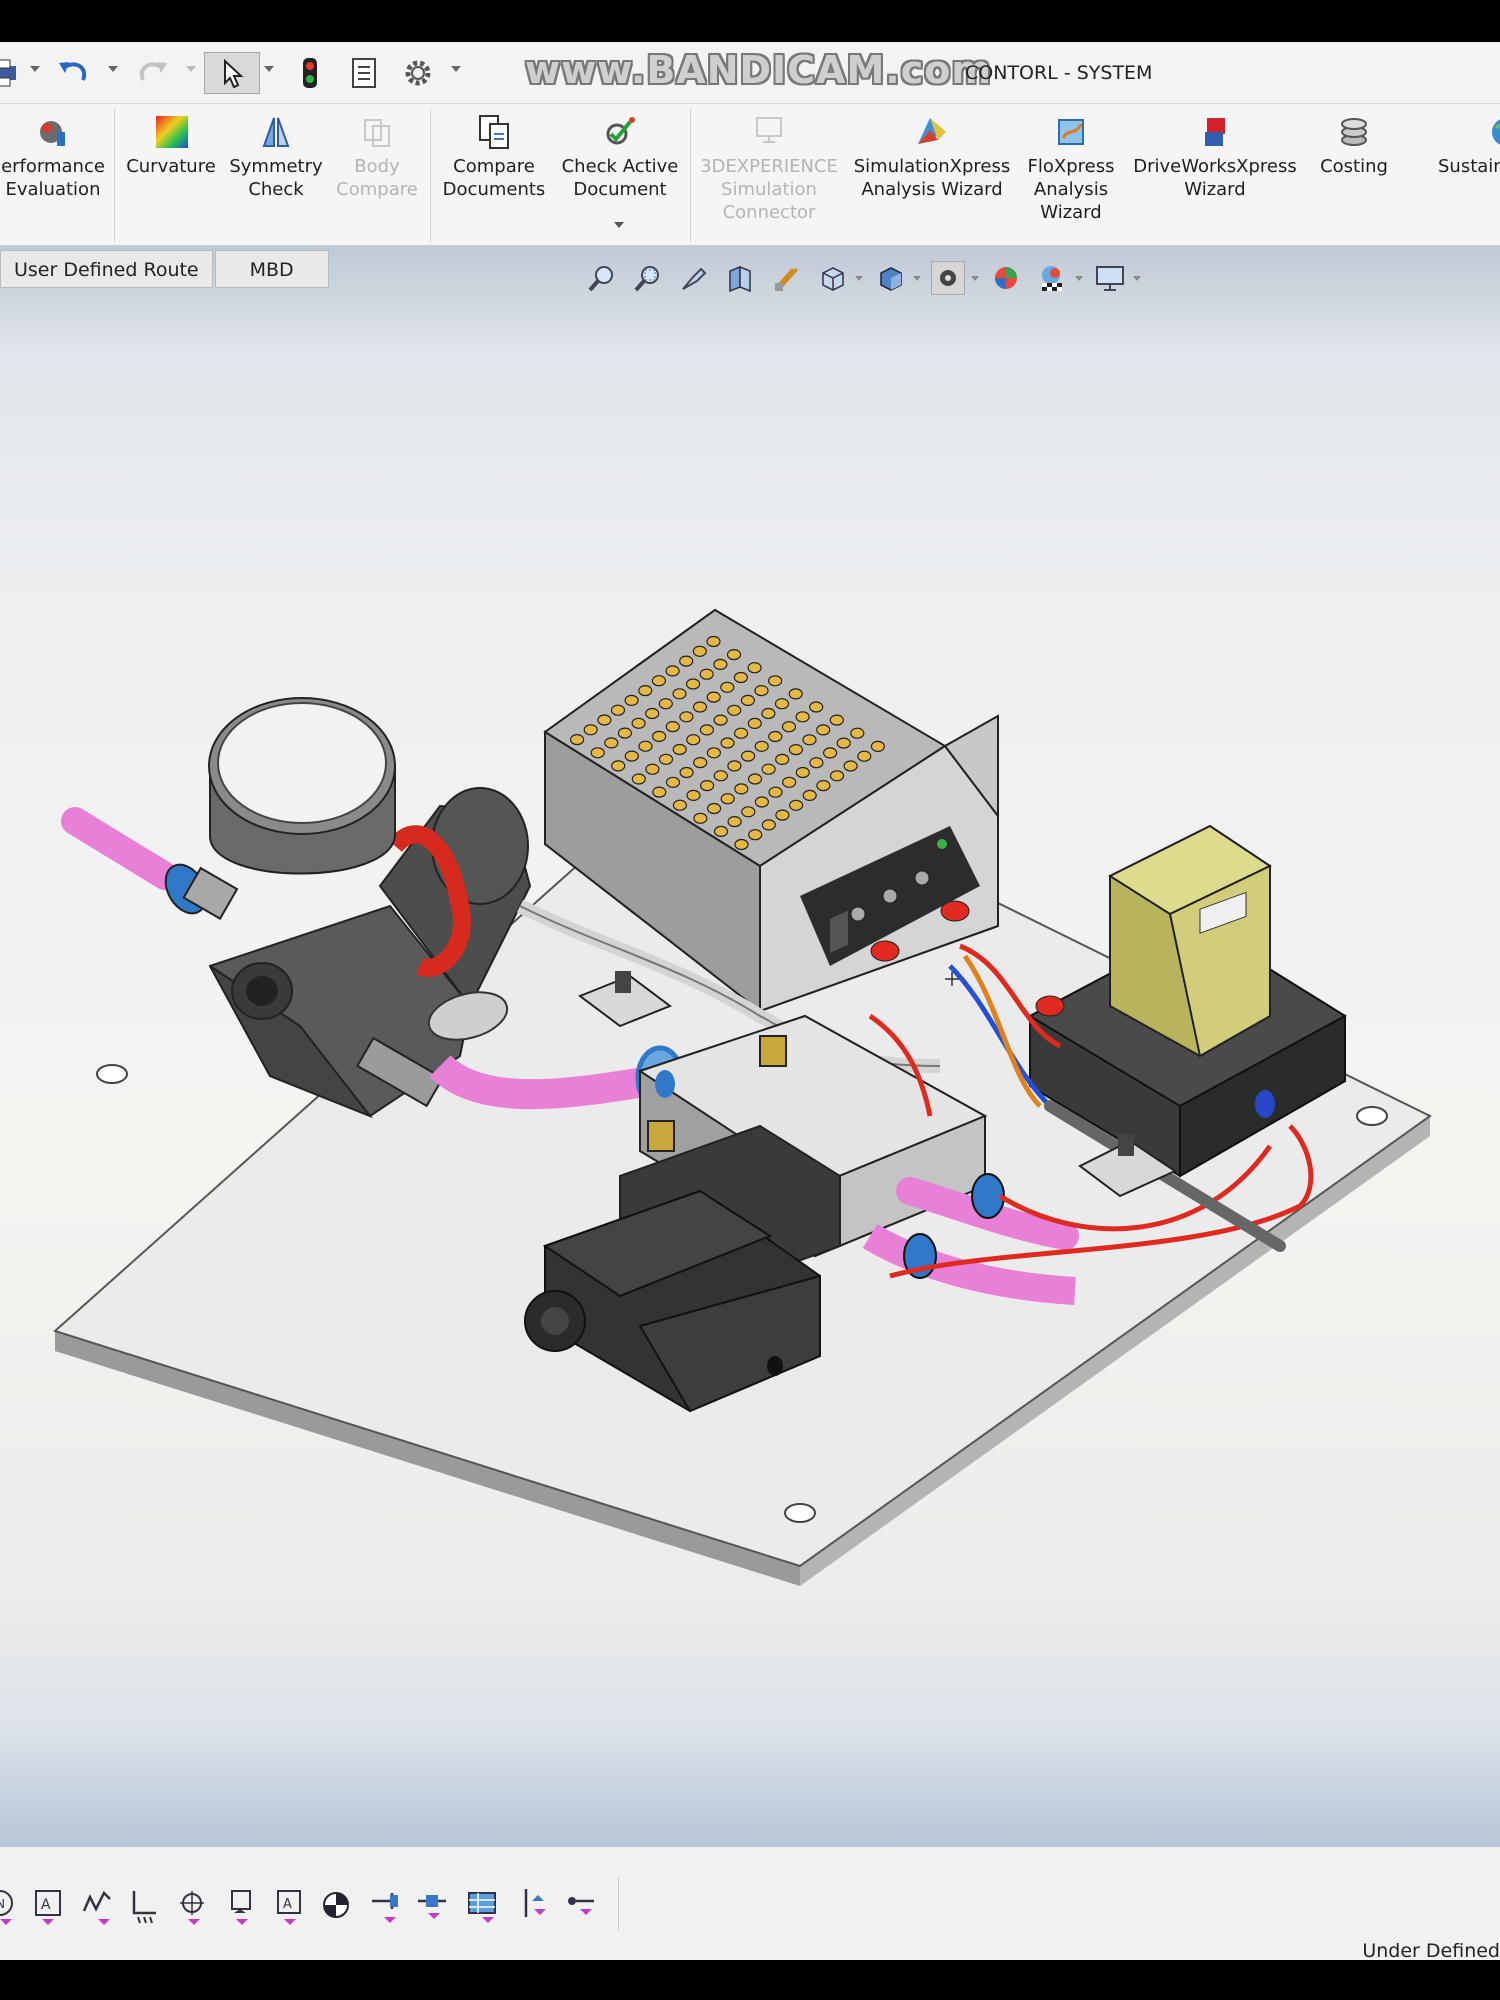  What do you see at coordinates (193, 1906) in the screenshot?
I see `geometric-tolerance-icon` at bounding box center [193, 1906].